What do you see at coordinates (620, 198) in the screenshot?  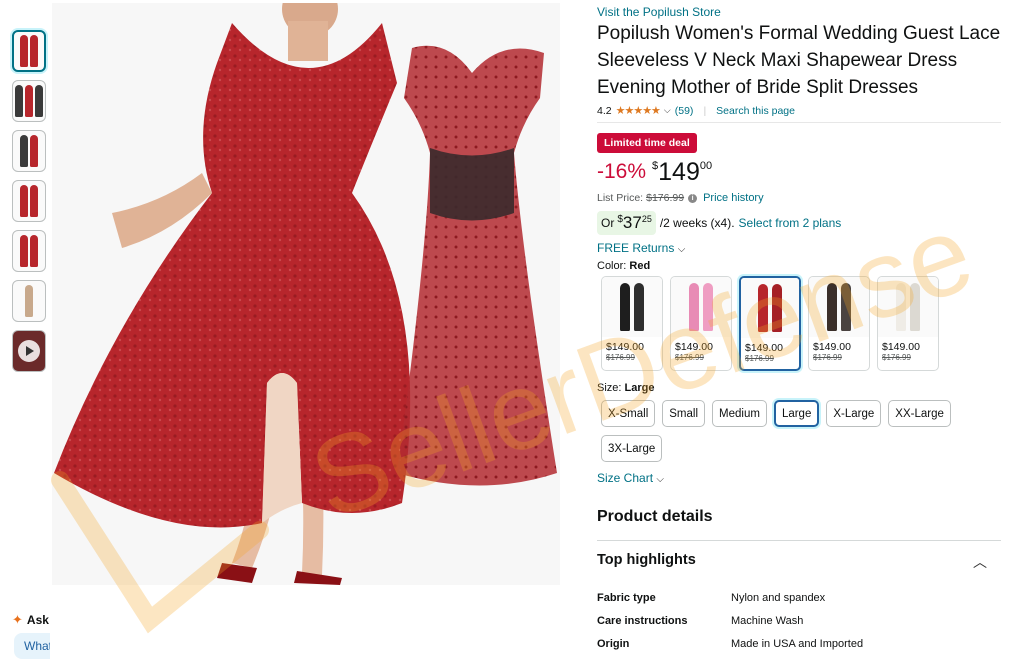 I see `list-price-label: List Price:` at bounding box center [620, 198].